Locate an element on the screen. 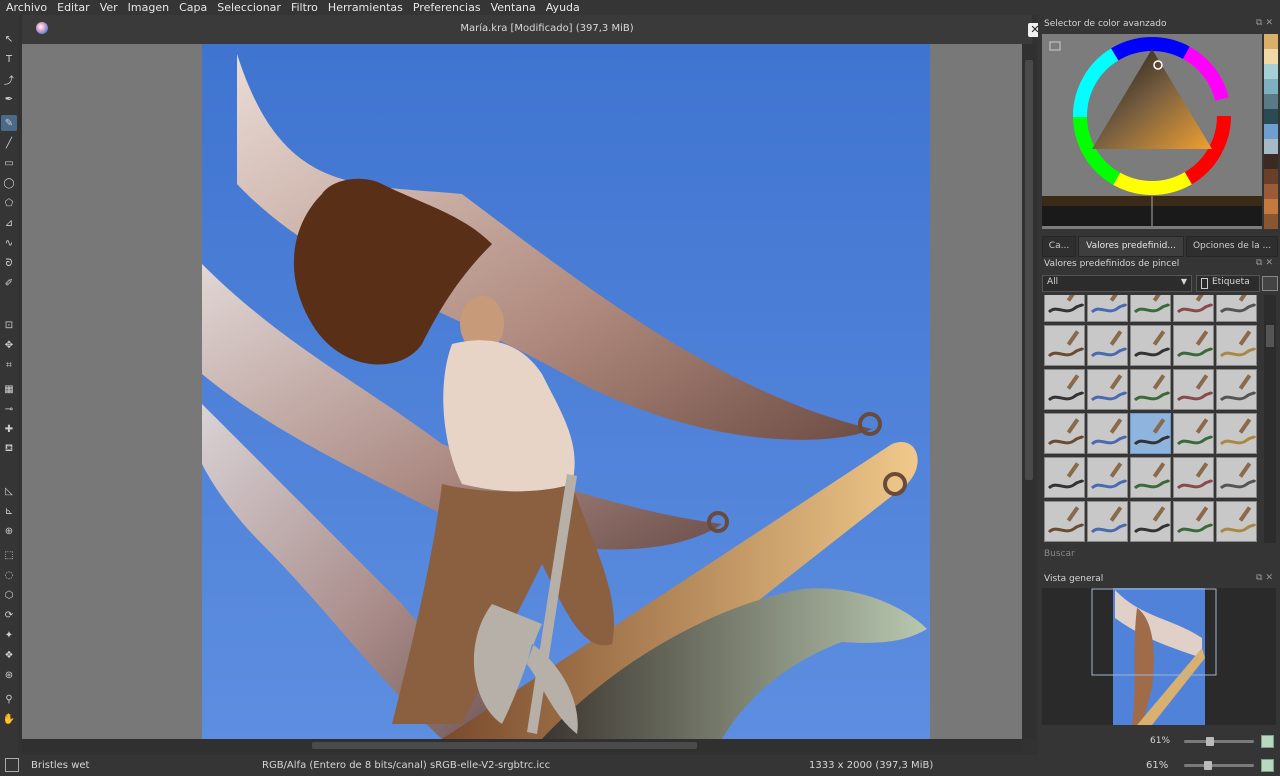  zoom-slider is located at coordinates (1219, 765).